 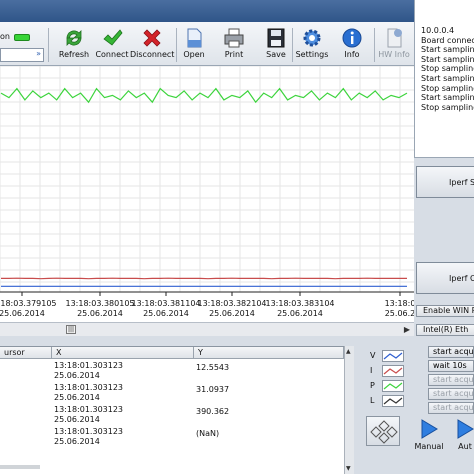 What do you see at coordinates (38, 53) in the screenshot?
I see `chevron-down-icon: »` at bounding box center [38, 53].